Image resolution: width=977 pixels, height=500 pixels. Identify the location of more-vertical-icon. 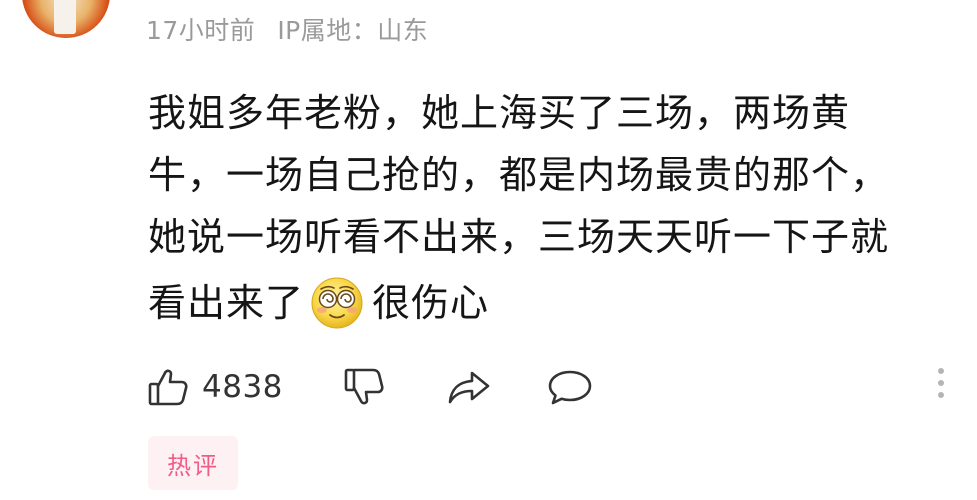
(941, 386).